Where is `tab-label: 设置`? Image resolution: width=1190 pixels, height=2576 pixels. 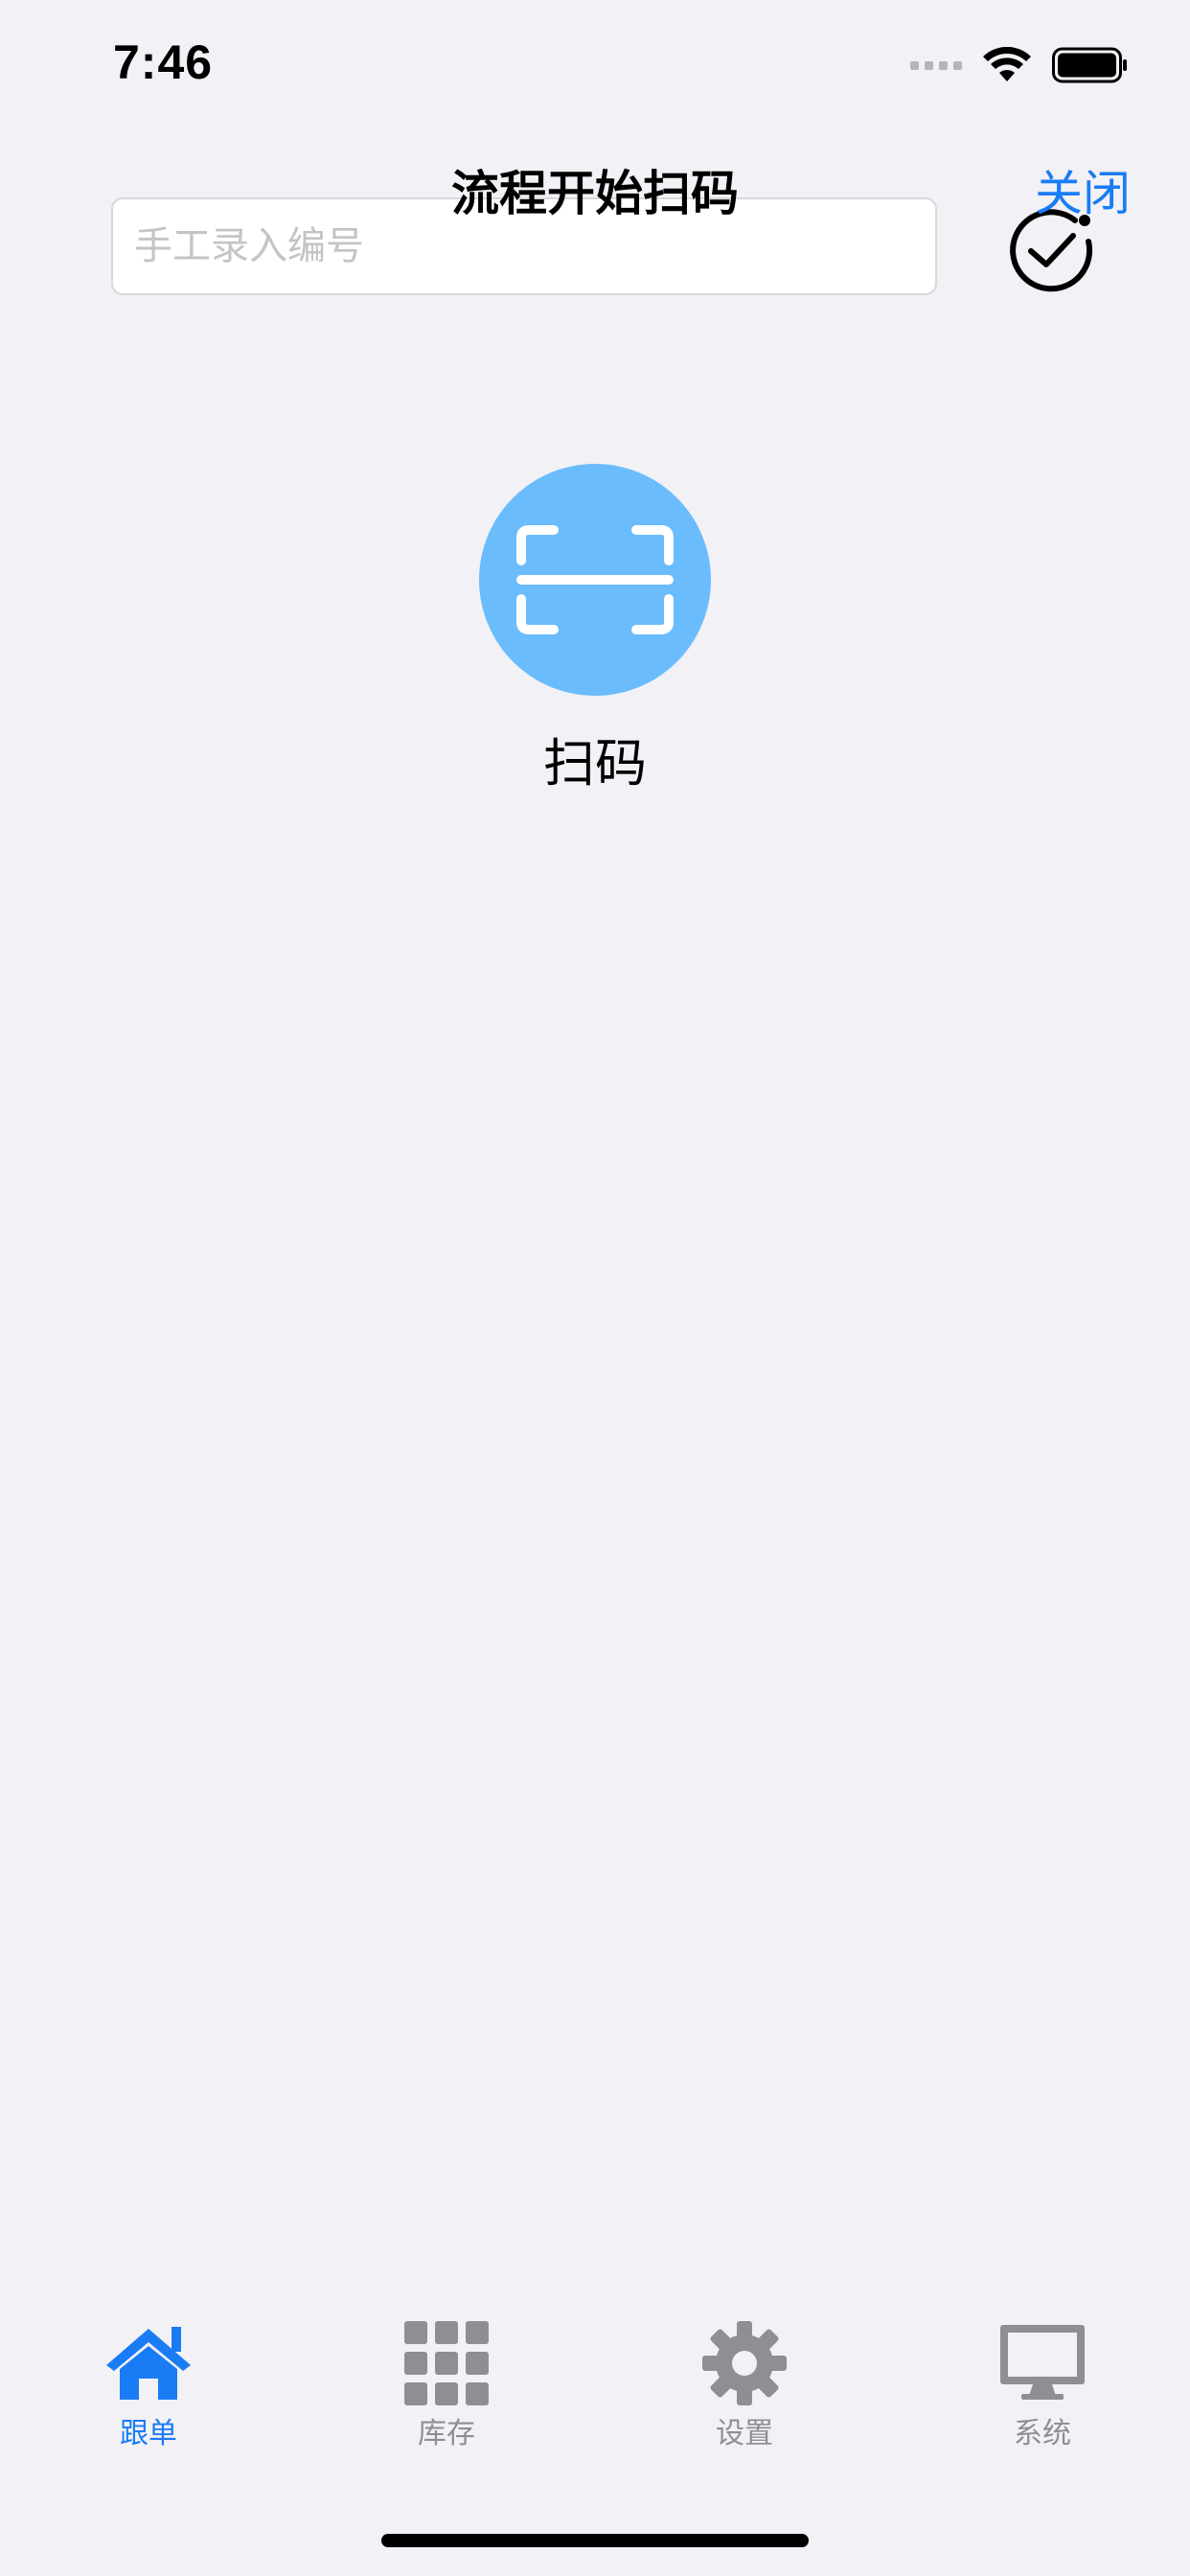
tab-label: 设置 is located at coordinates (745, 2433).